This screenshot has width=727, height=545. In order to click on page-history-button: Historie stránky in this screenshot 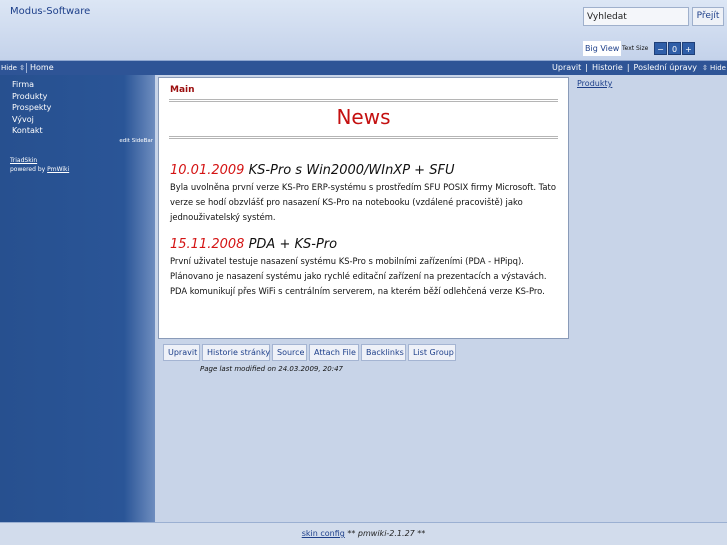, I will do `click(236, 352)`.